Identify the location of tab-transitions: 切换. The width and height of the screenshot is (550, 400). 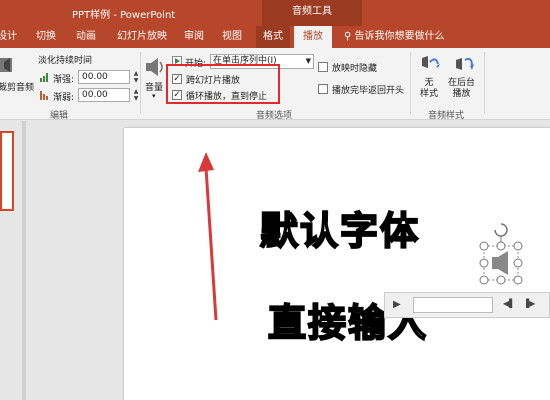
(46, 37).